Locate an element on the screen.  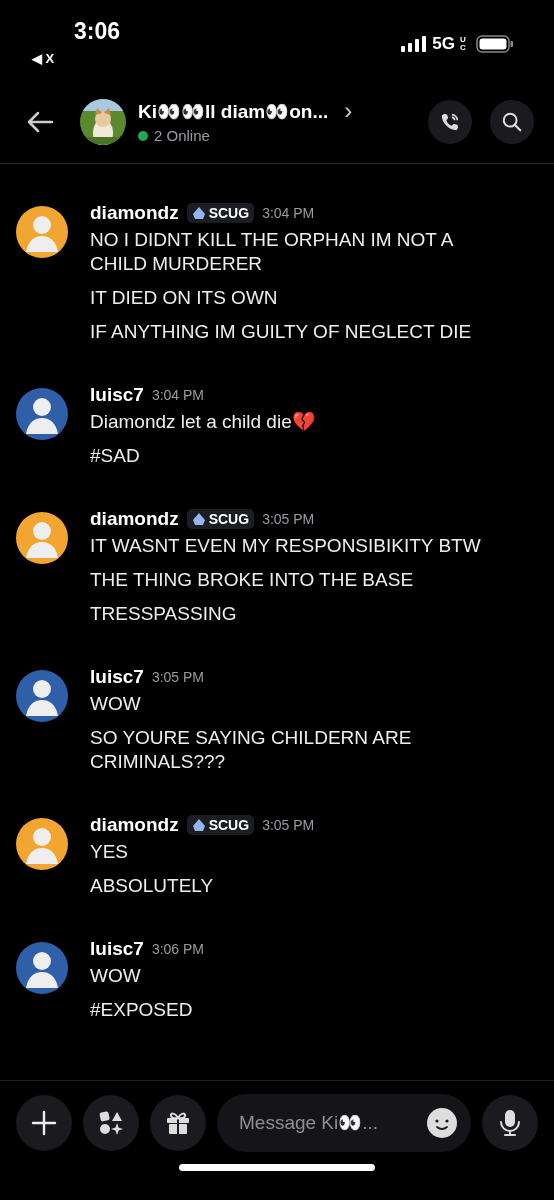
message-text: TRESSPASSING is located at coordinates (164, 614).